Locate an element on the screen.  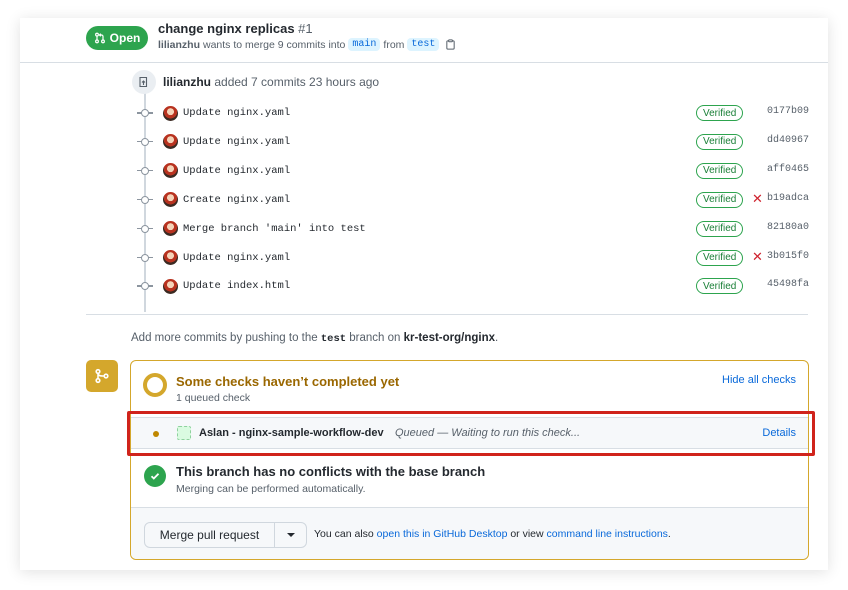
commit-sha: dd40967 is located at coordinates (788, 140).